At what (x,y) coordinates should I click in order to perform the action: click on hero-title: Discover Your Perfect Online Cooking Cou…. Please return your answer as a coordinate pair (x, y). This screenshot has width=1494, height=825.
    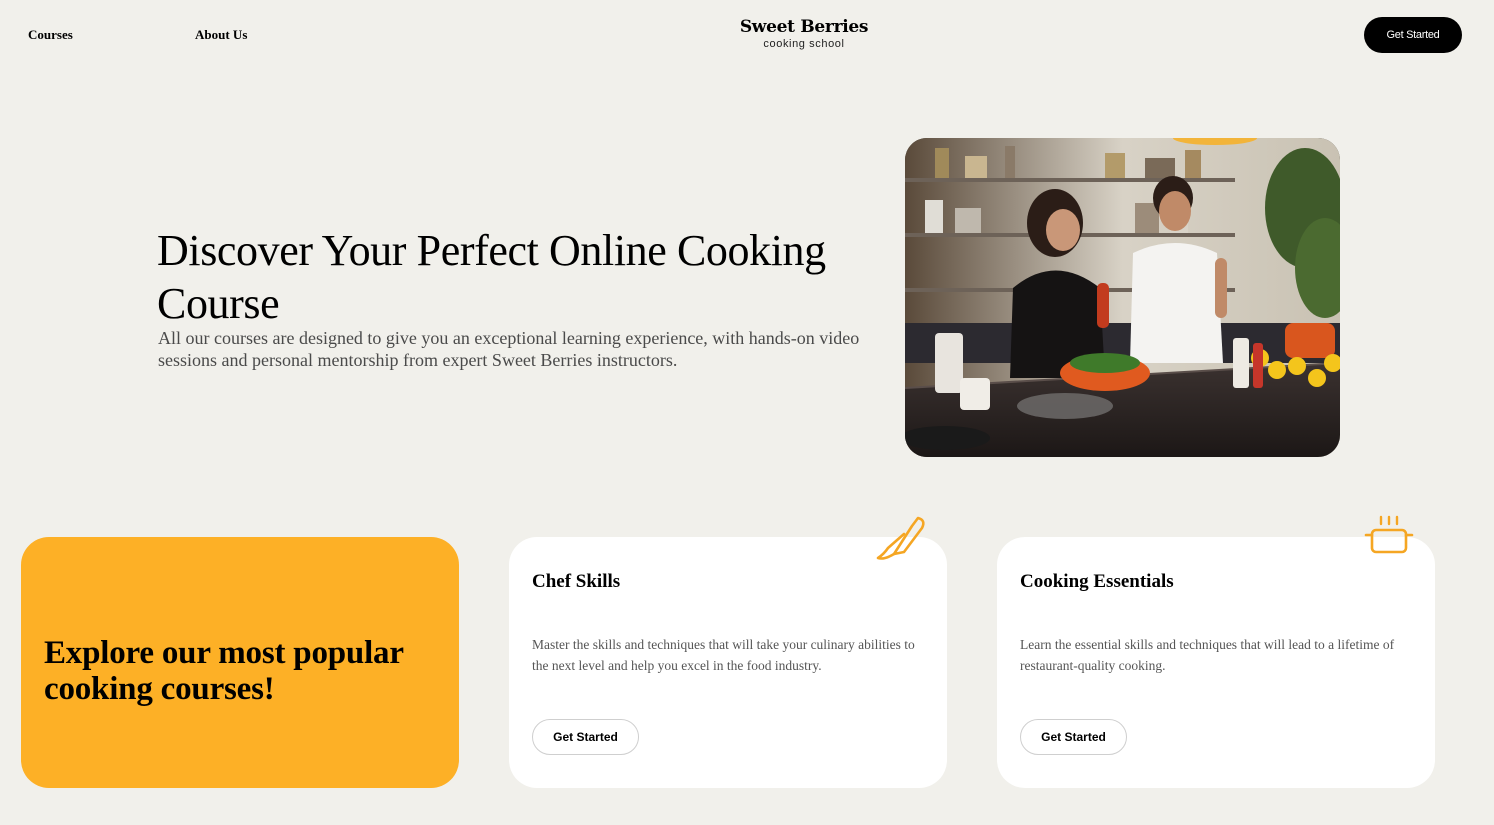
    Looking at the image, I should click on (491, 277).